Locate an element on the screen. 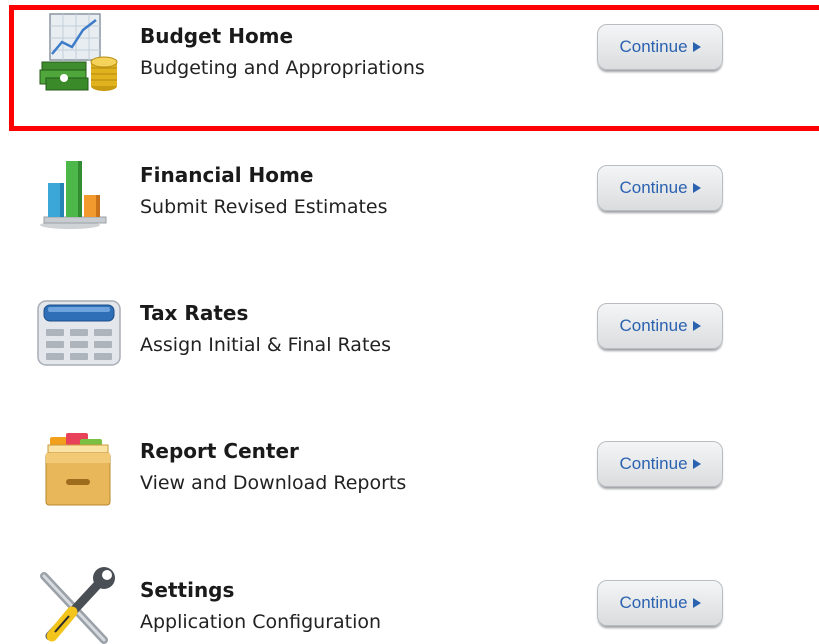 Image resolution: width=819 pixels, height=644 pixels. item-title: Tax Rates is located at coordinates (194, 313).